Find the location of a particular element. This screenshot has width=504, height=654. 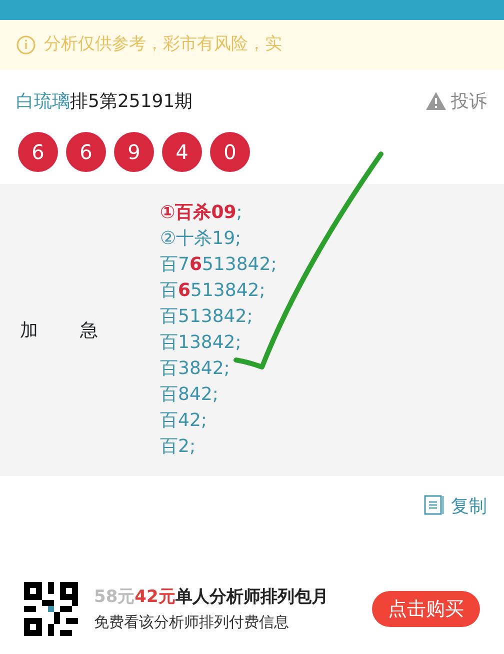

analysis-line: 百13842; is located at coordinates (201, 343).